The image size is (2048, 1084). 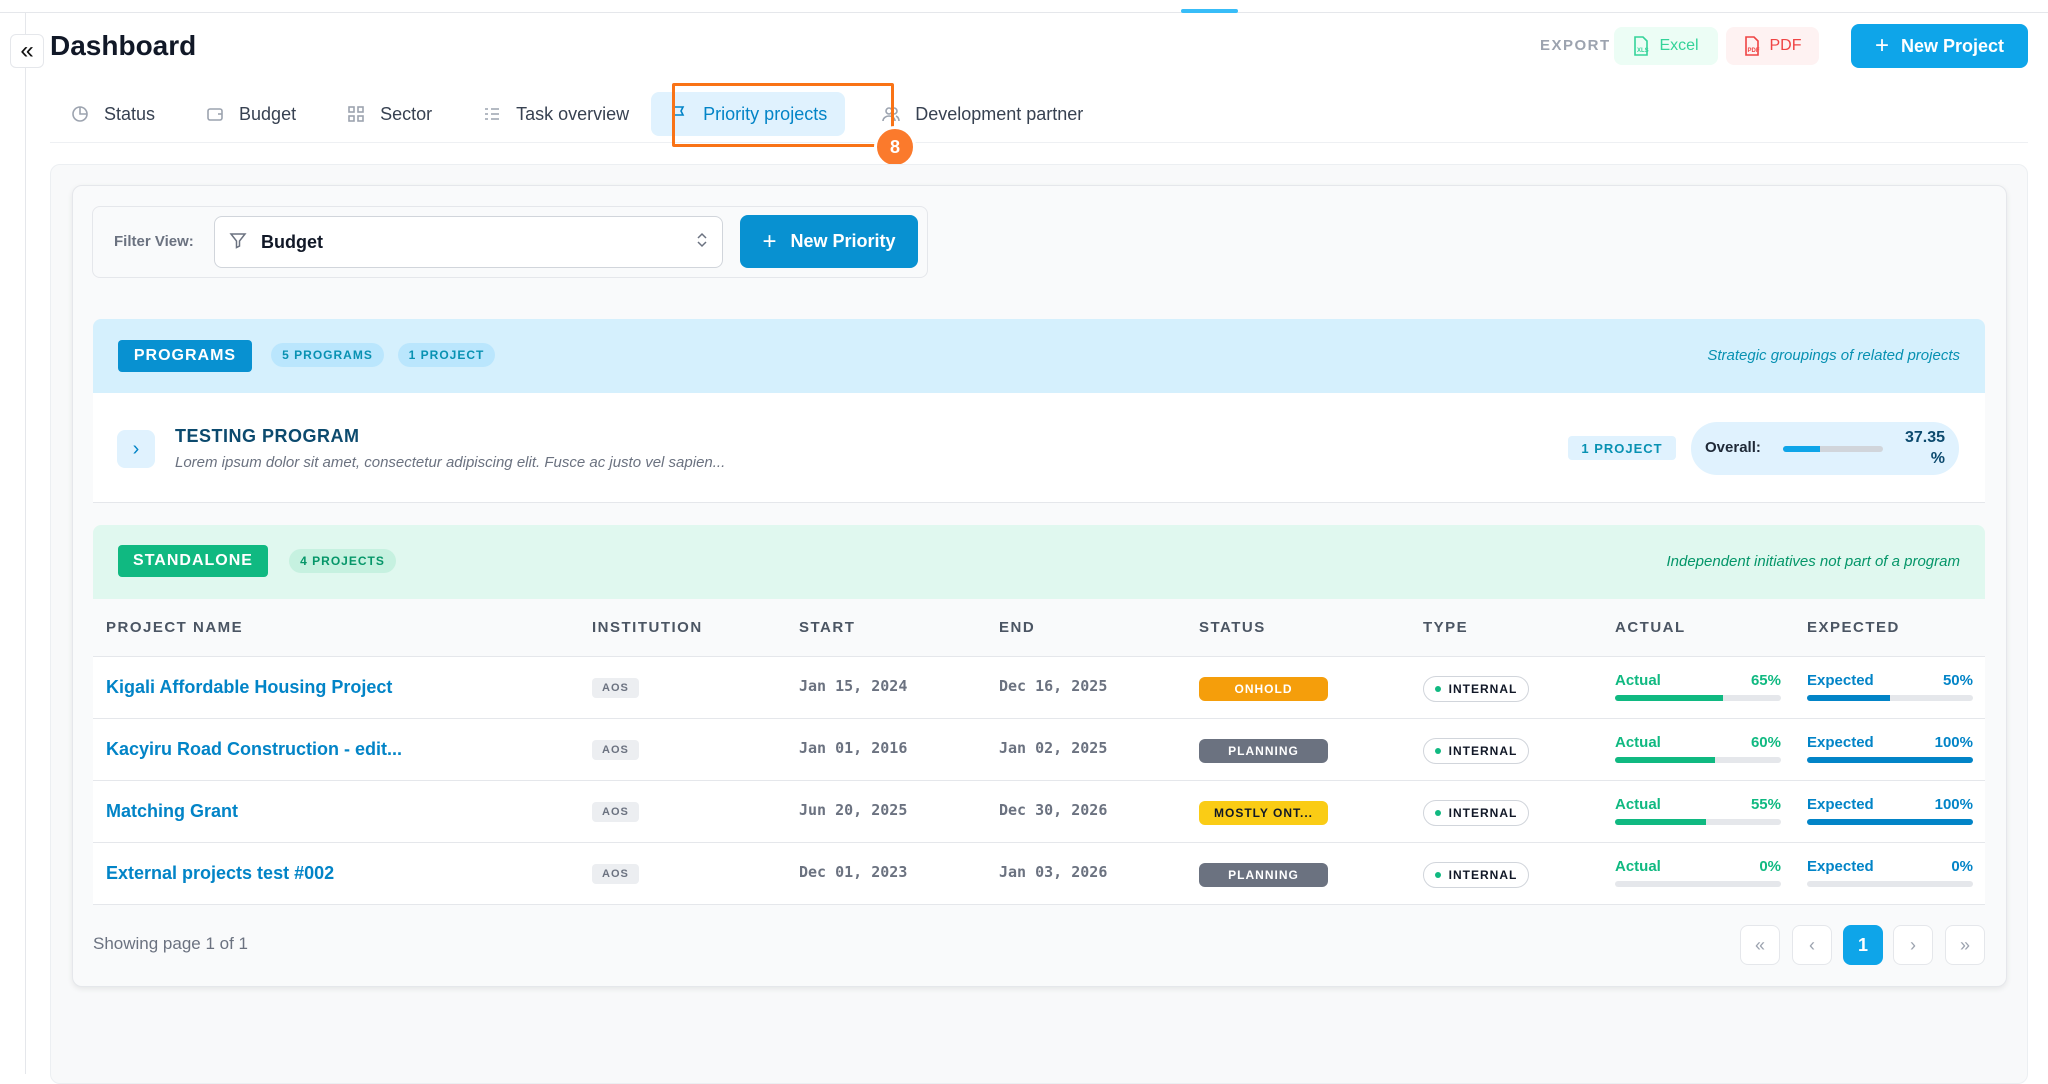 I want to click on export-excel-button: XLS Excel, so click(x=1666, y=46).